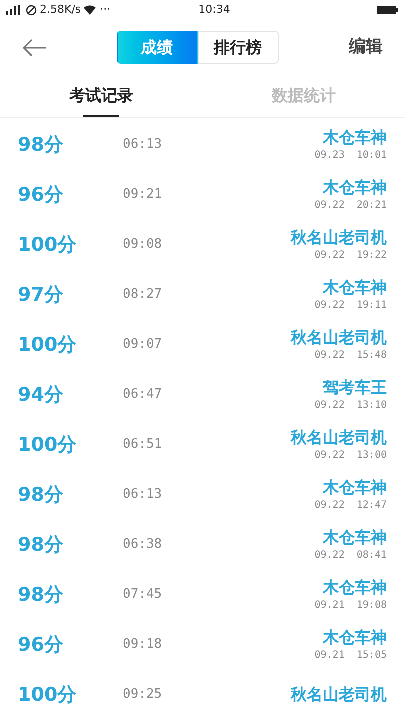 The image size is (405, 720). I want to click on duration: 09:25, so click(142, 695).